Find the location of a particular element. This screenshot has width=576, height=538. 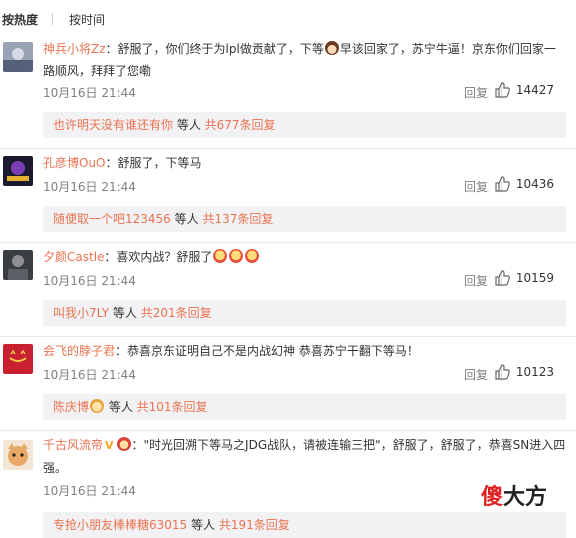

verified-badge-icon: V is located at coordinates (109, 445).